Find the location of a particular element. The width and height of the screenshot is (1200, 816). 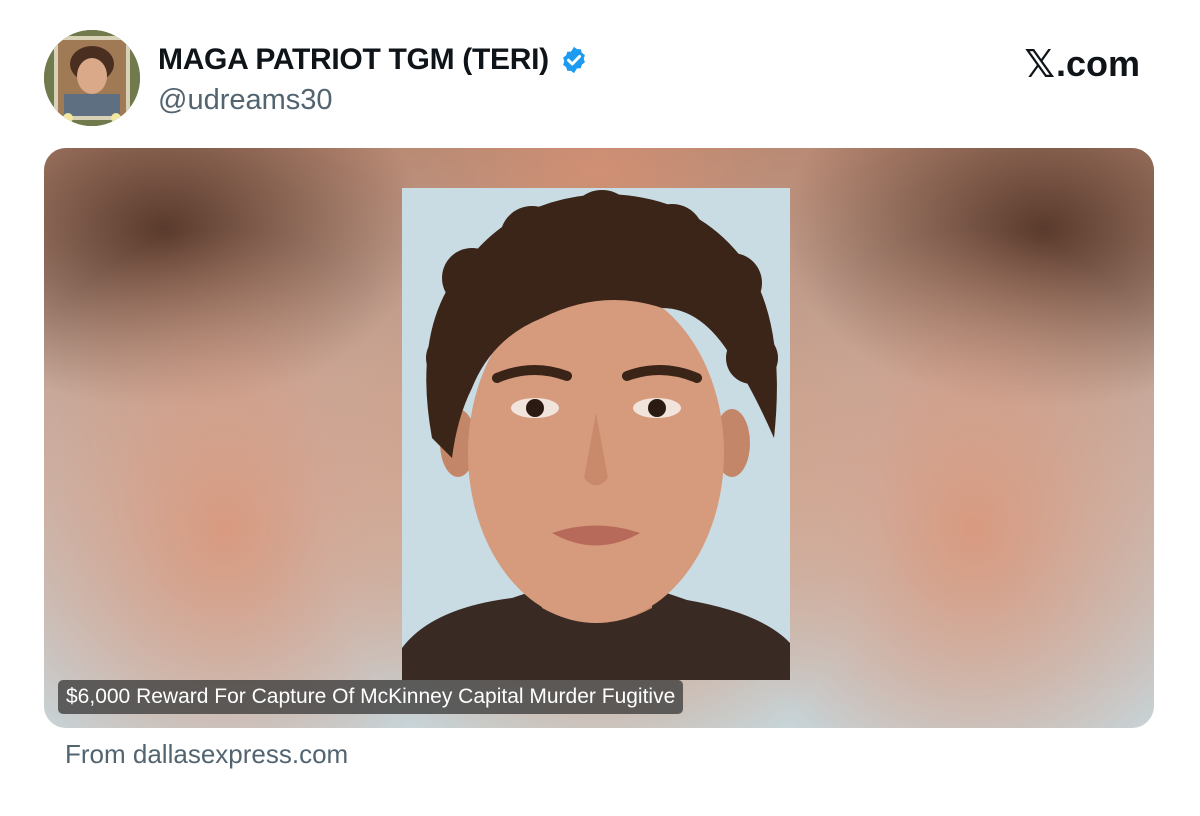

user-handle: @udreams30 is located at coordinates (245, 100).